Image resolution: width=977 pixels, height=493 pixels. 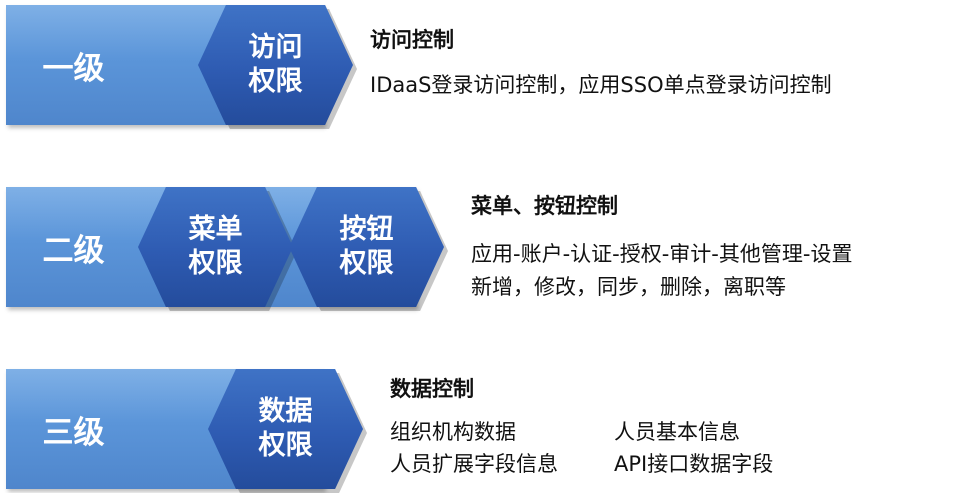 What do you see at coordinates (694, 464) in the screenshot?
I see `level-3-item-4: API接口数据字段` at bounding box center [694, 464].